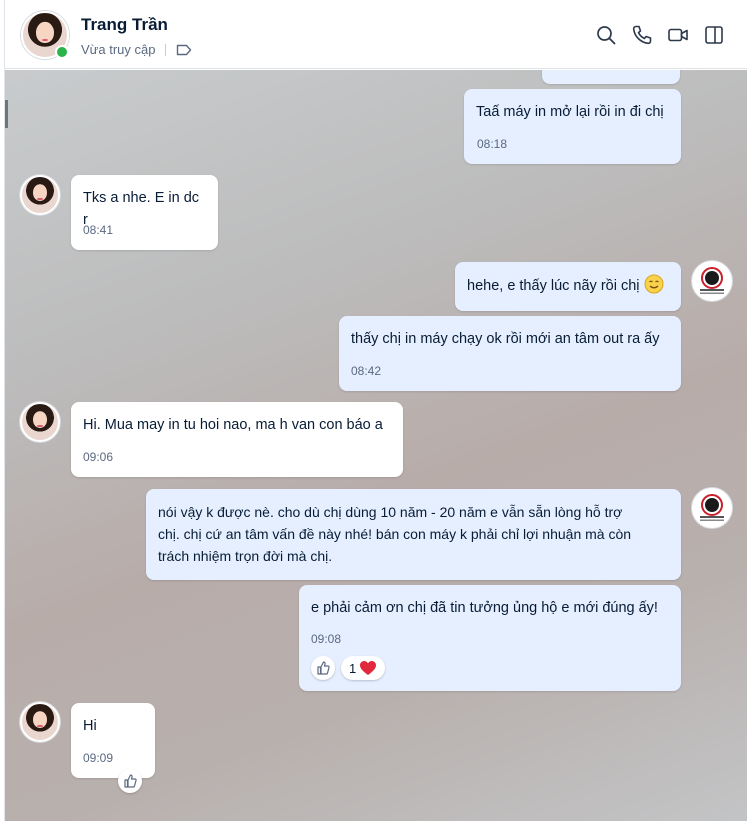 The height and width of the screenshot is (821, 747). I want to click on sidebar-toggle-icon, so click(714, 35).